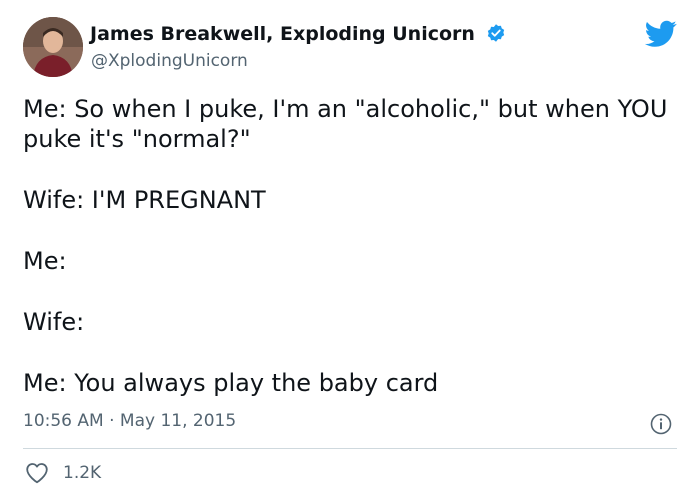 The image size is (700, 503). Describe the element at coordinates (37, 473) in the screenshot. I see `heart-icon` at that location.